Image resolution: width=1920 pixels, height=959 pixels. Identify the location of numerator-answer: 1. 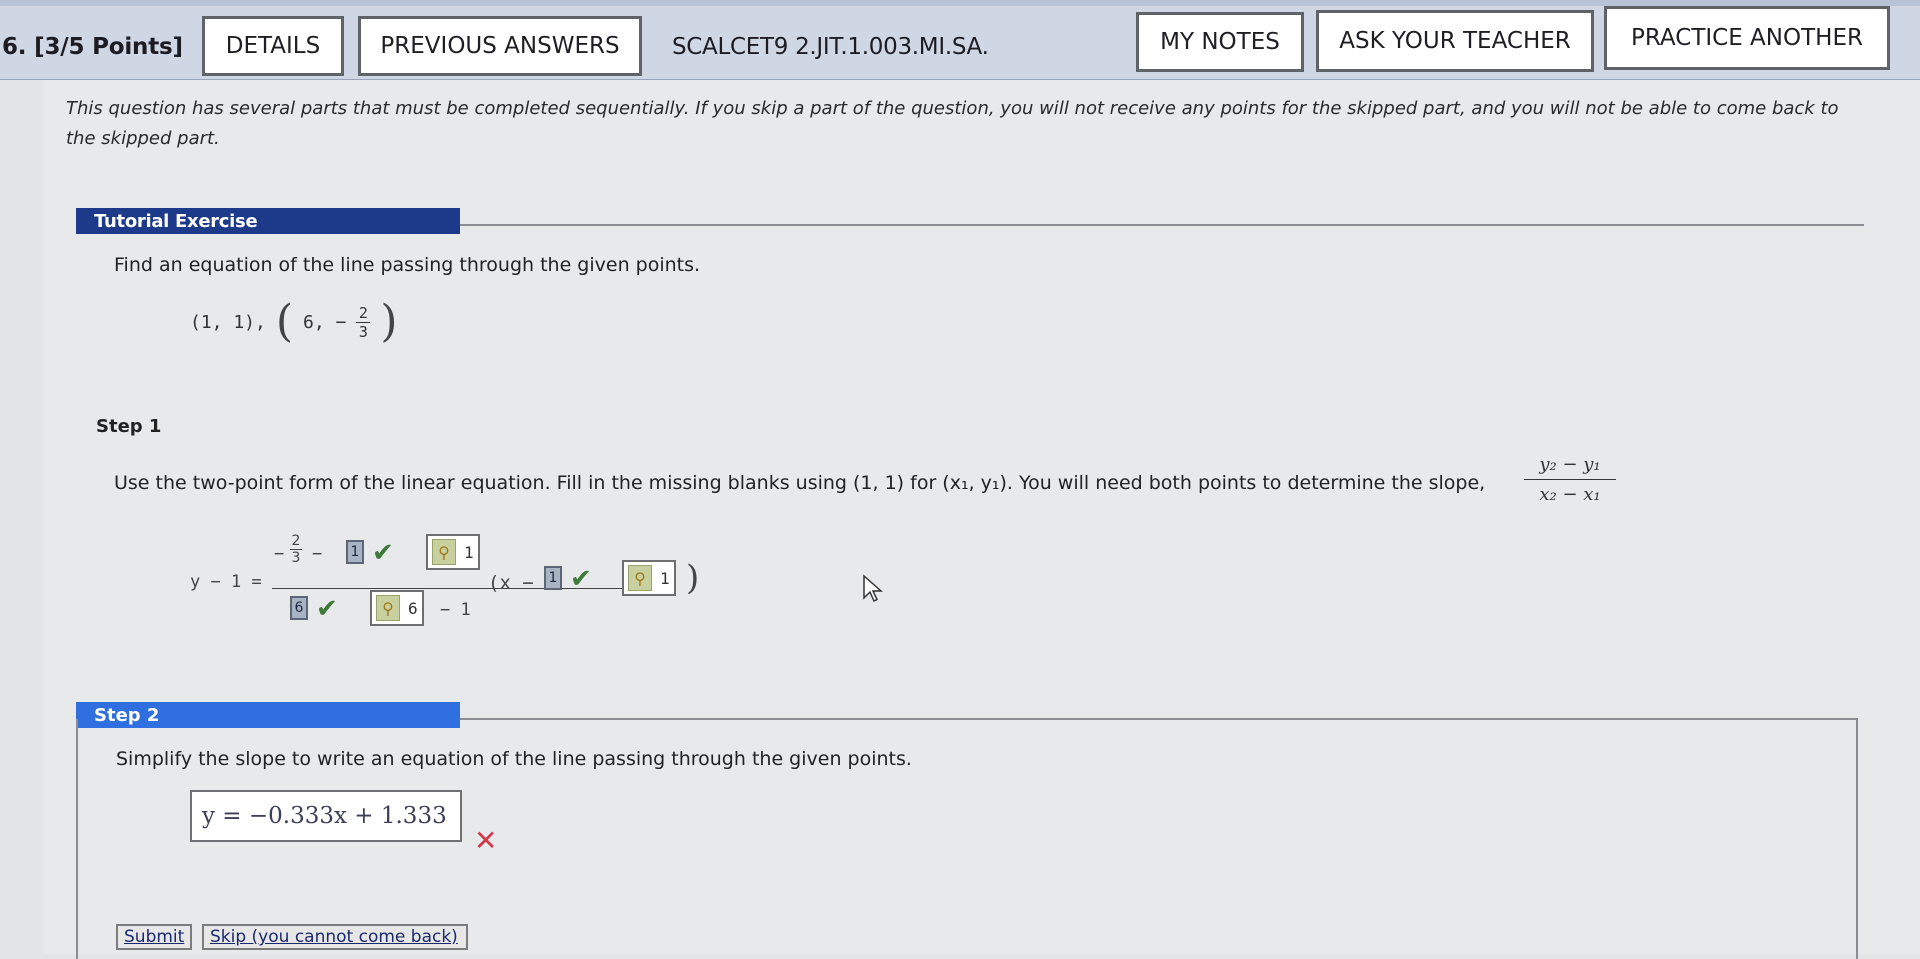
(355, 552).